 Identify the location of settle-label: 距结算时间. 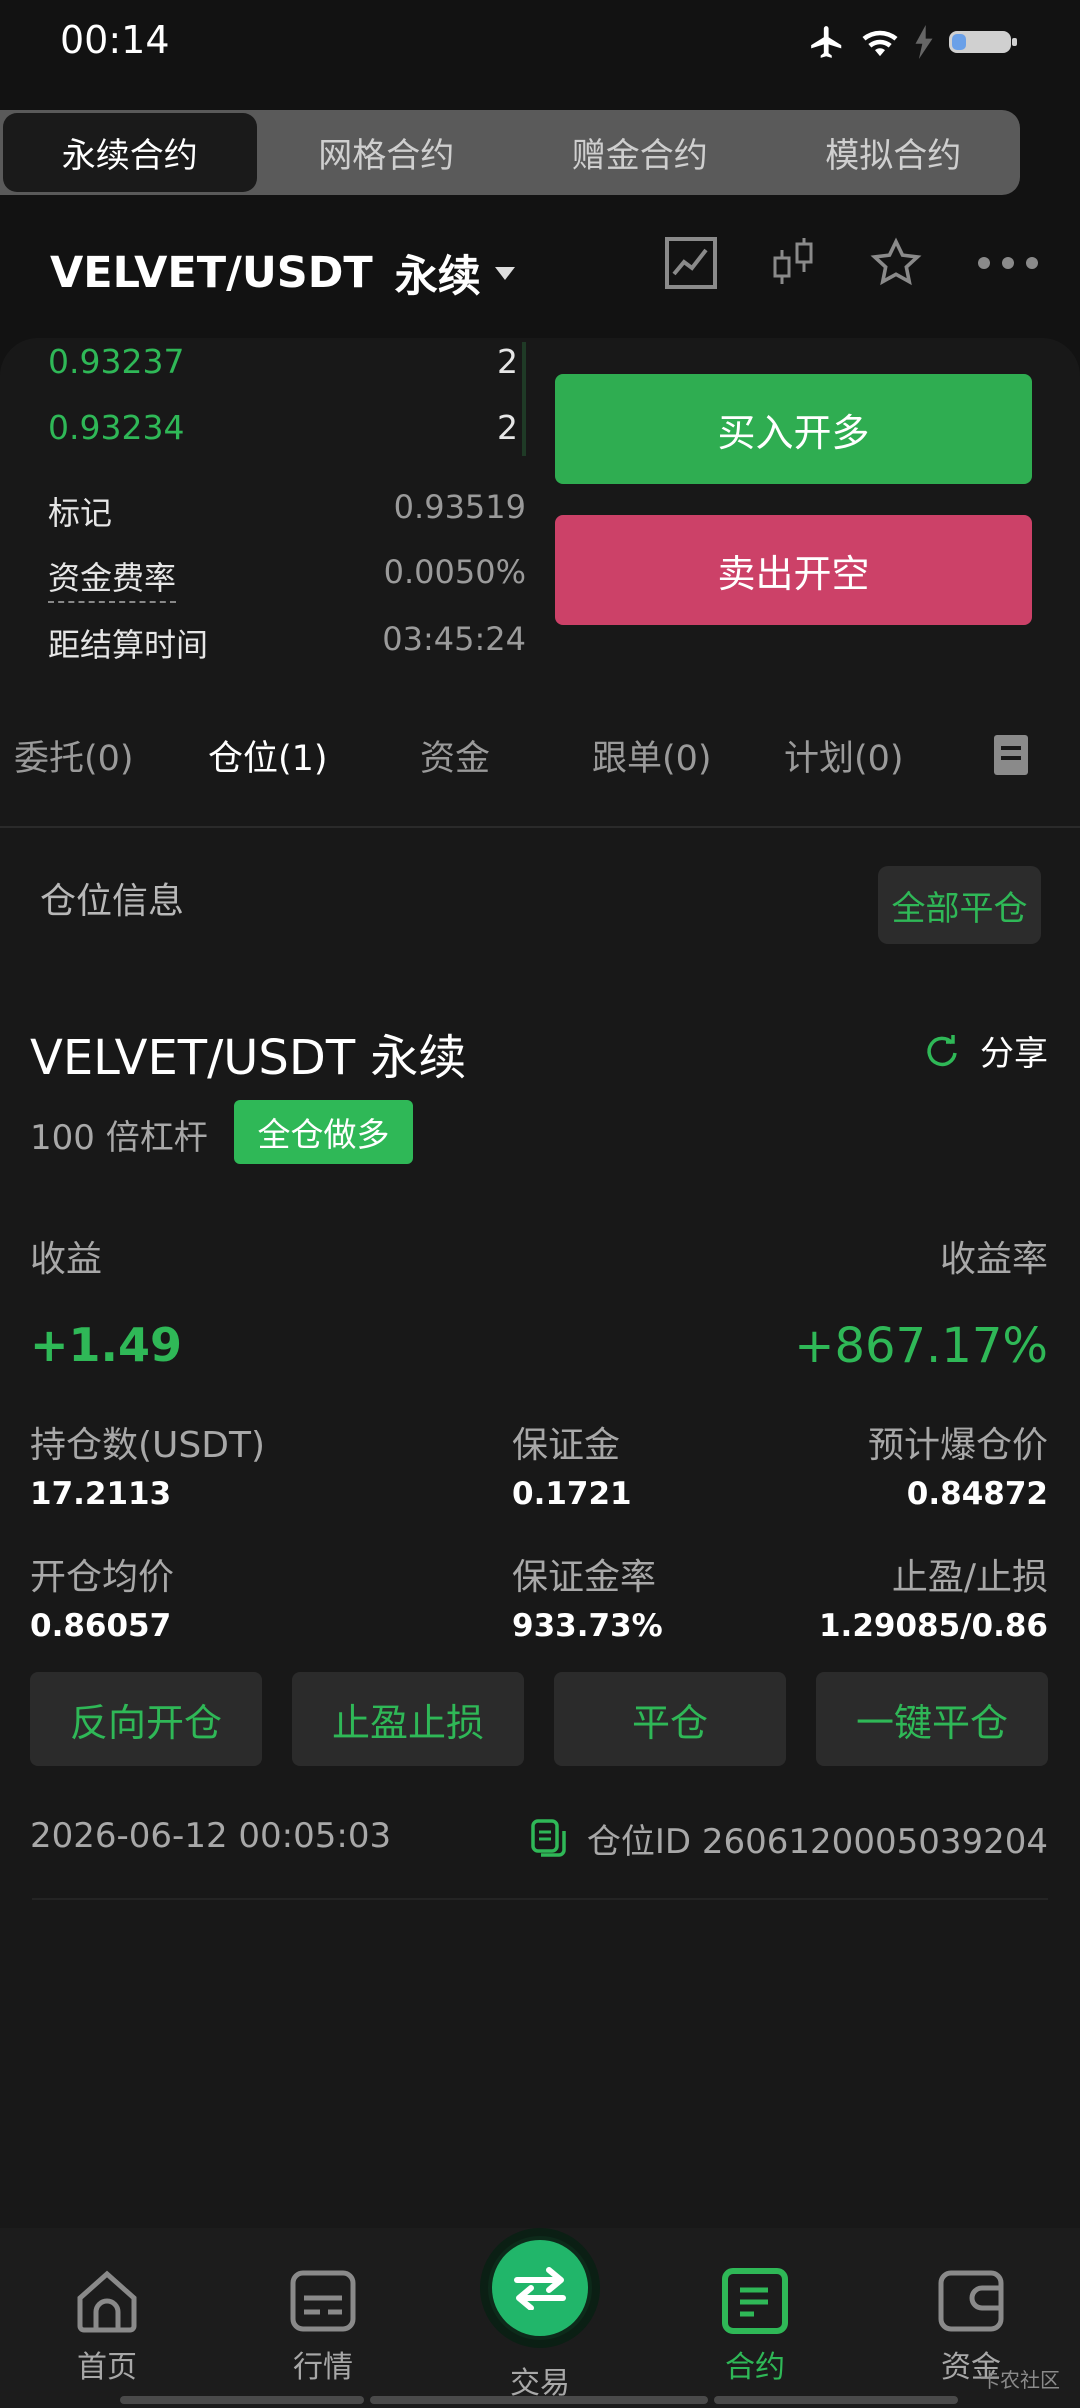
(128, 645).